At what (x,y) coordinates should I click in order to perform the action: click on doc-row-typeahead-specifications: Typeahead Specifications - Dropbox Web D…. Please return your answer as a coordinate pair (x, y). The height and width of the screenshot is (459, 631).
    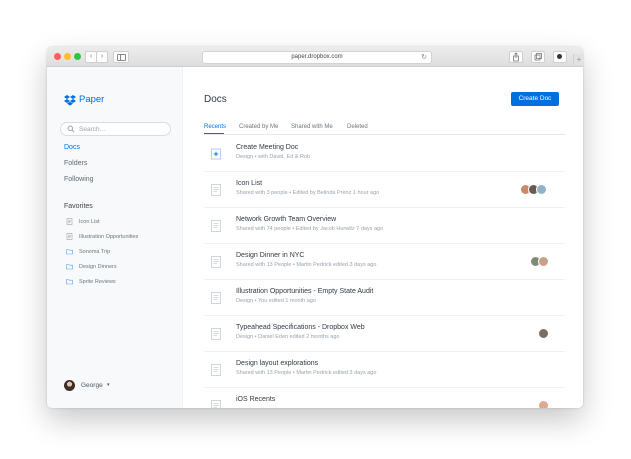
    Looking at the image, I should click on (384, 333).